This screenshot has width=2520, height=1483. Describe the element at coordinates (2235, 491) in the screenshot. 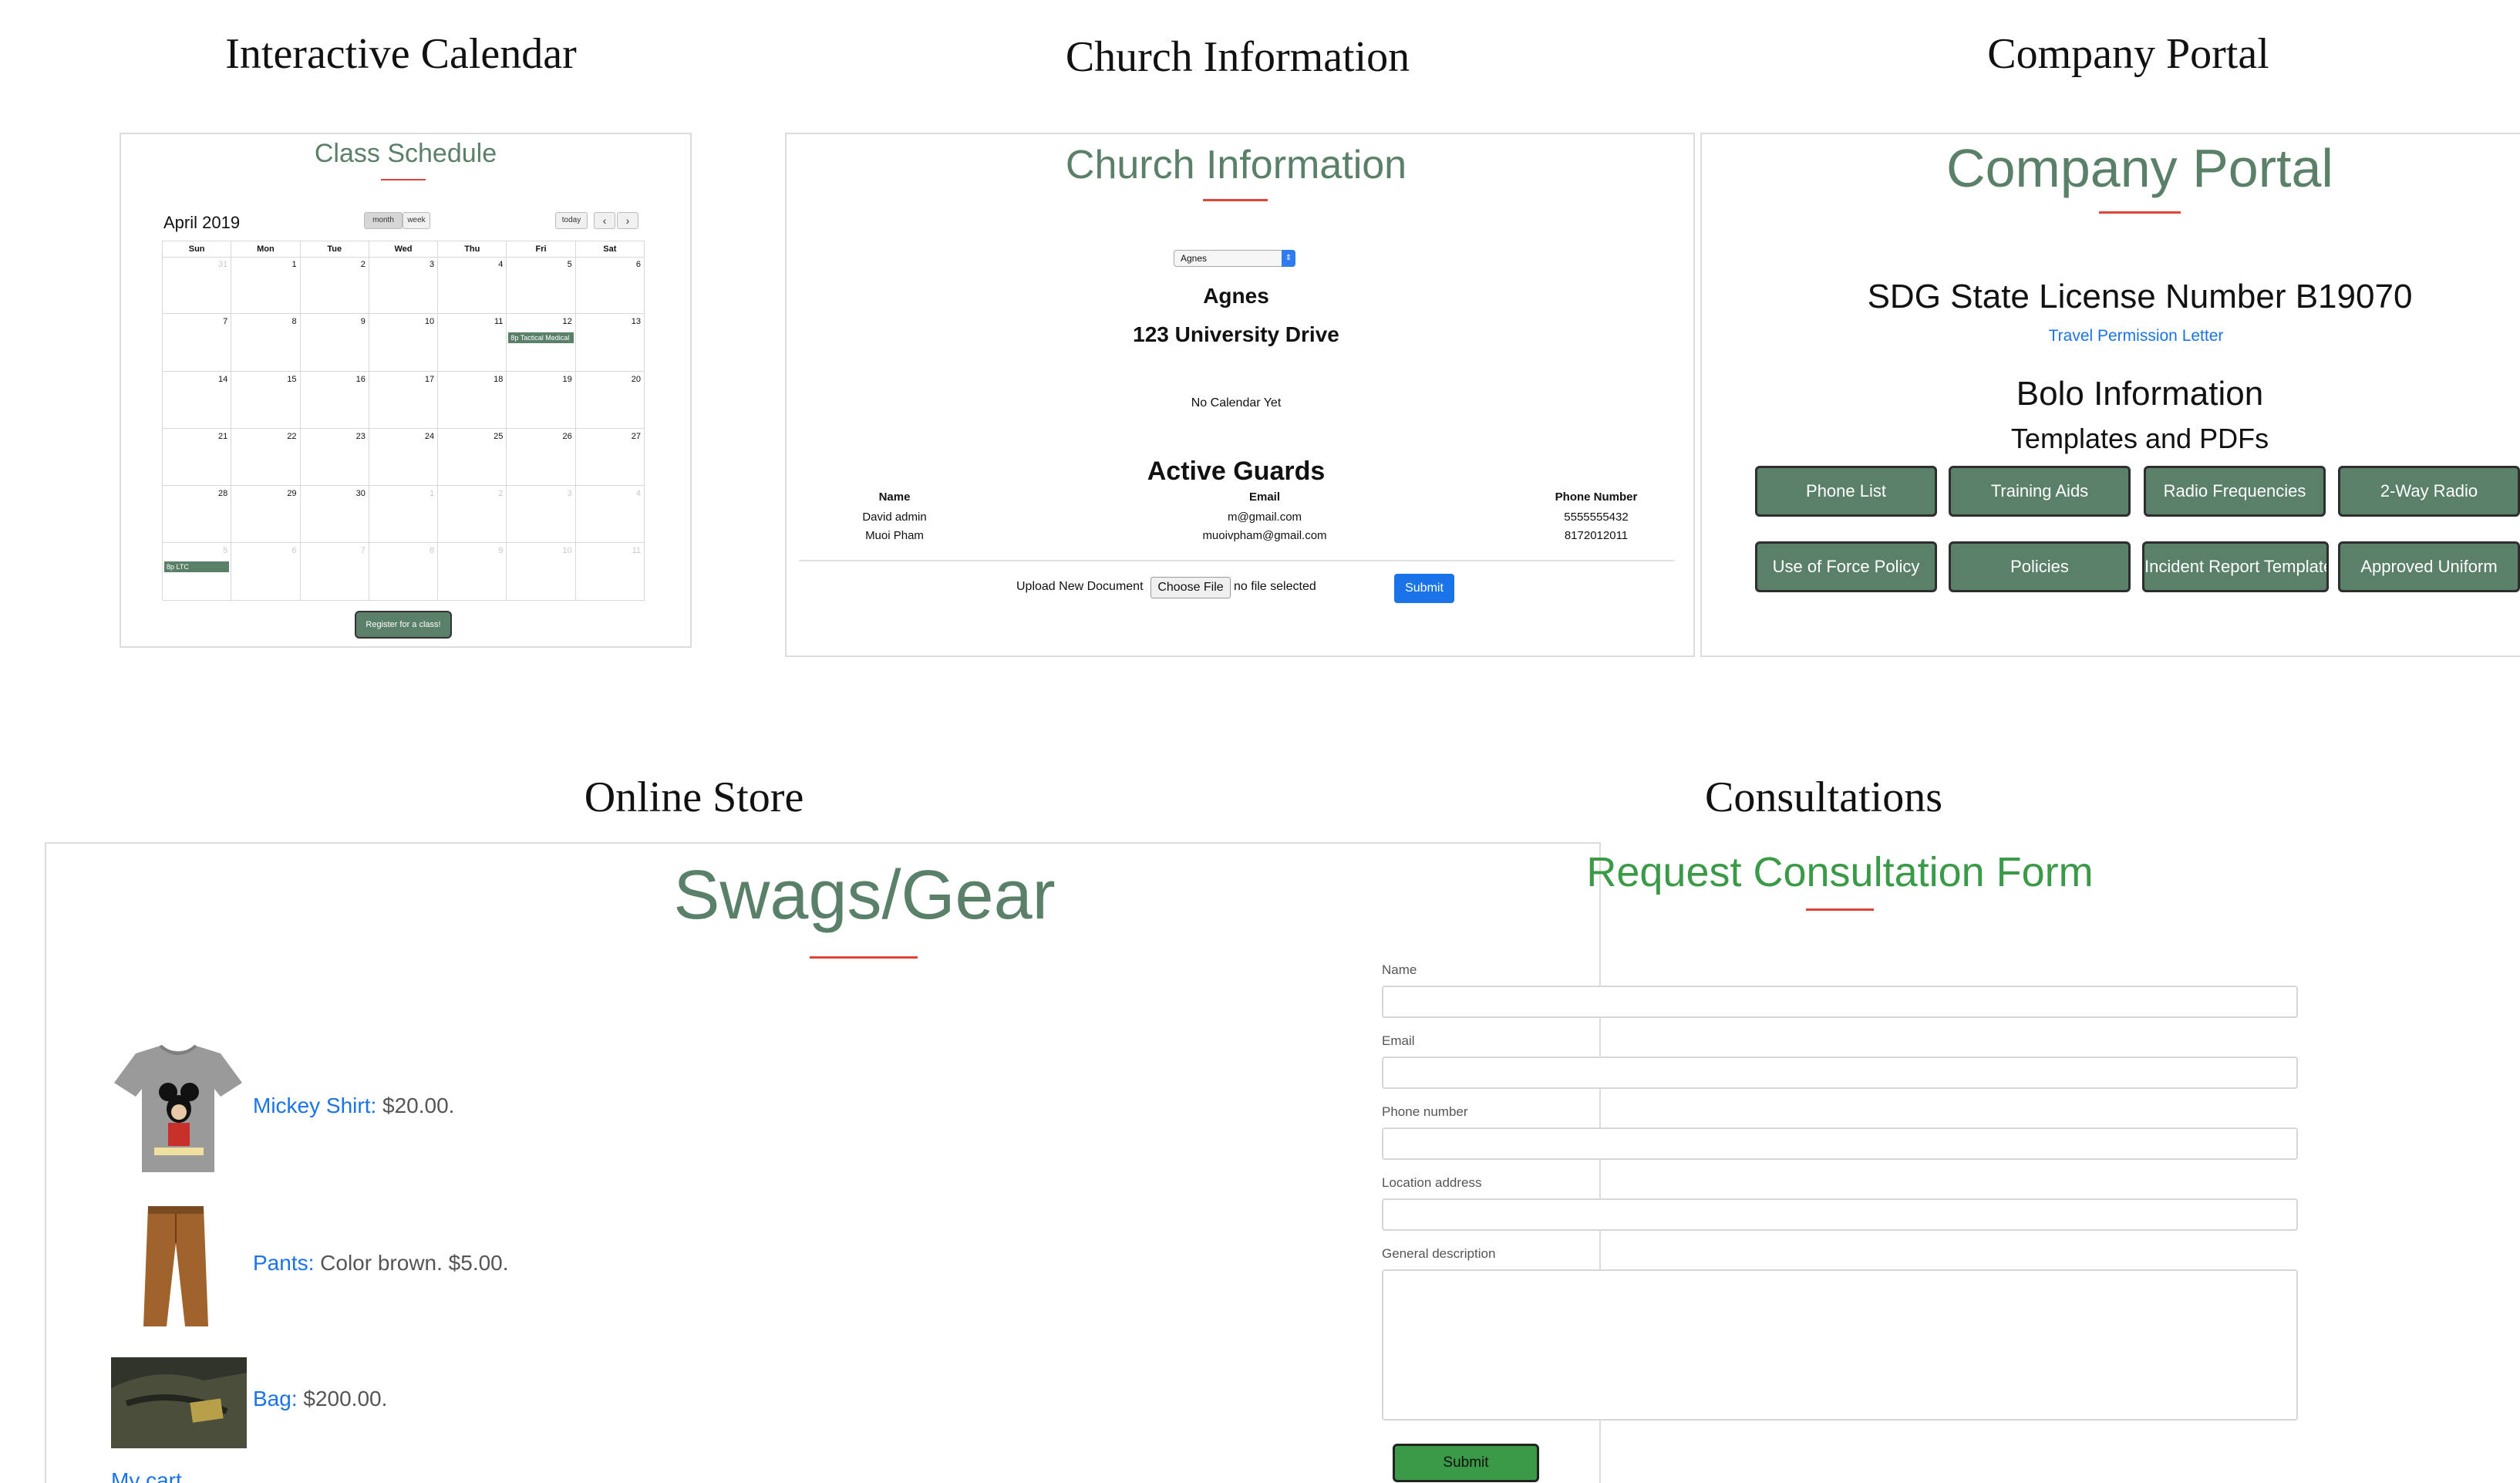

I see `radio-frequencies-button: Radio Frequencies` at that location.